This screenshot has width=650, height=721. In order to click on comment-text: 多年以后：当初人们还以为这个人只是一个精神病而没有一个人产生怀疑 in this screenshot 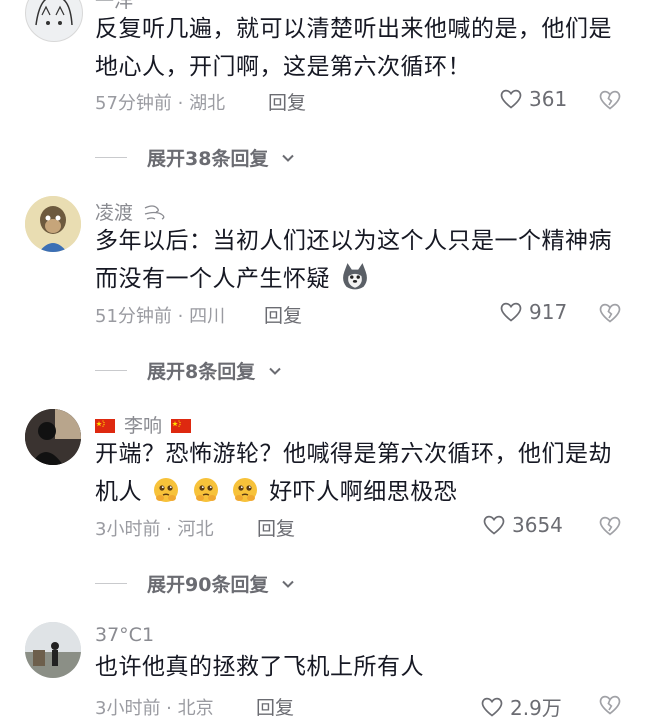, I will do `click(353, 260)`.